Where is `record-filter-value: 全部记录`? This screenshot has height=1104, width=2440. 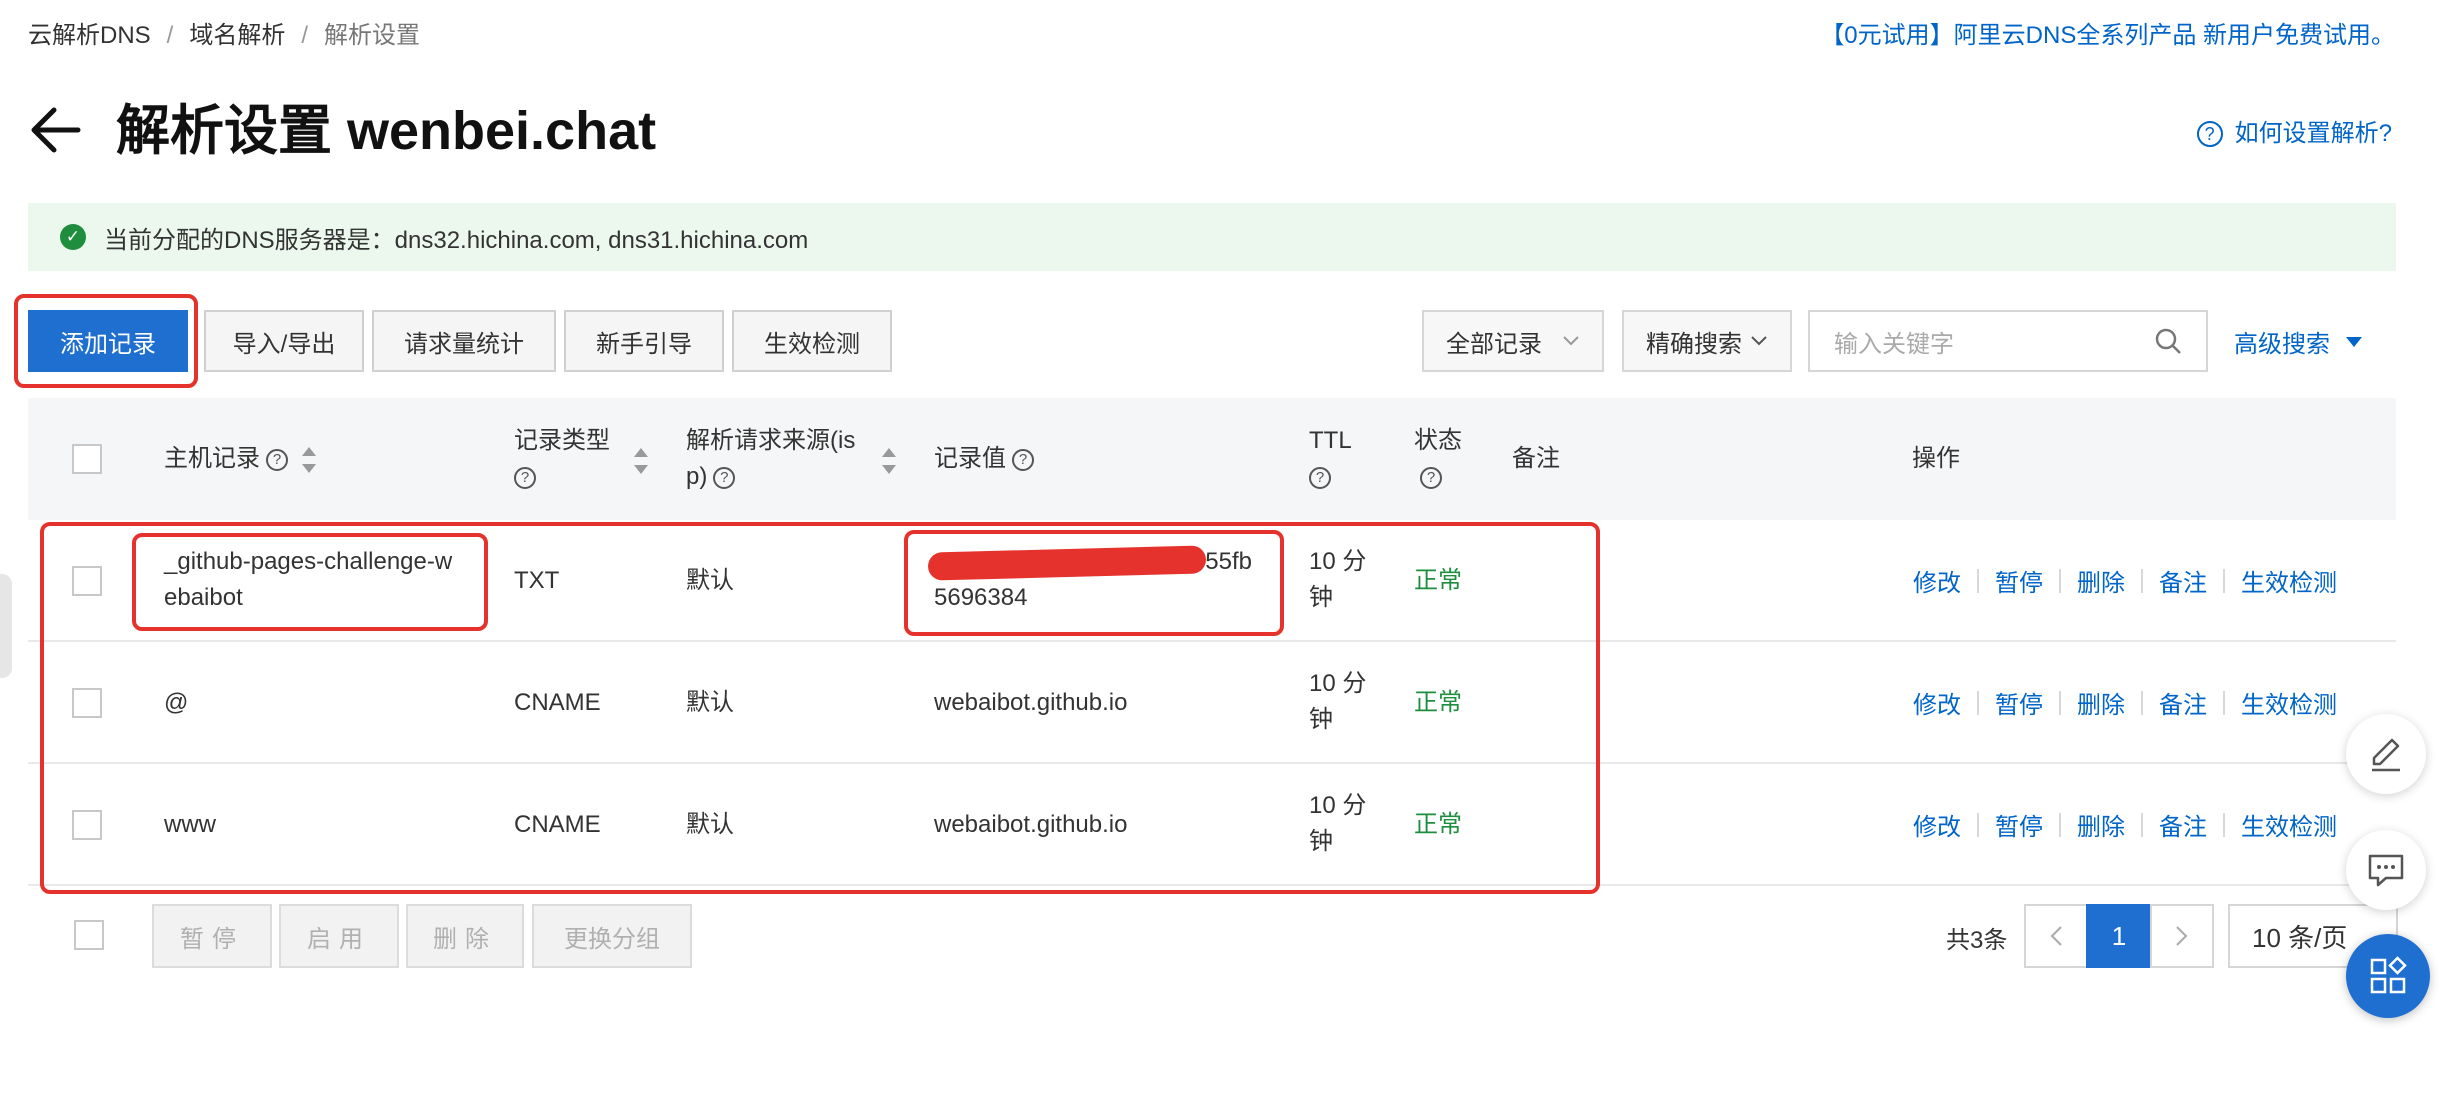
record-filter-value: 全部记录 is located at coordinates (1494, 344).